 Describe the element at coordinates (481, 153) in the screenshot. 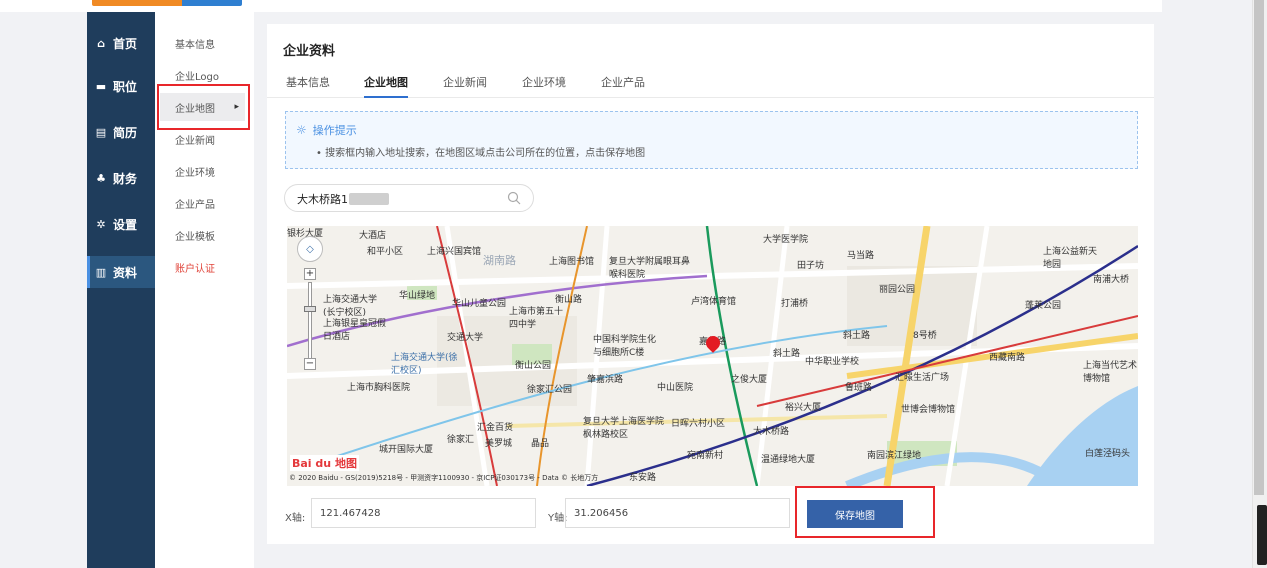

I see `tip-text: • 搜索框内输入地址搜索，在地图区域点击公司所在的位置，点击保存地图` at that location.